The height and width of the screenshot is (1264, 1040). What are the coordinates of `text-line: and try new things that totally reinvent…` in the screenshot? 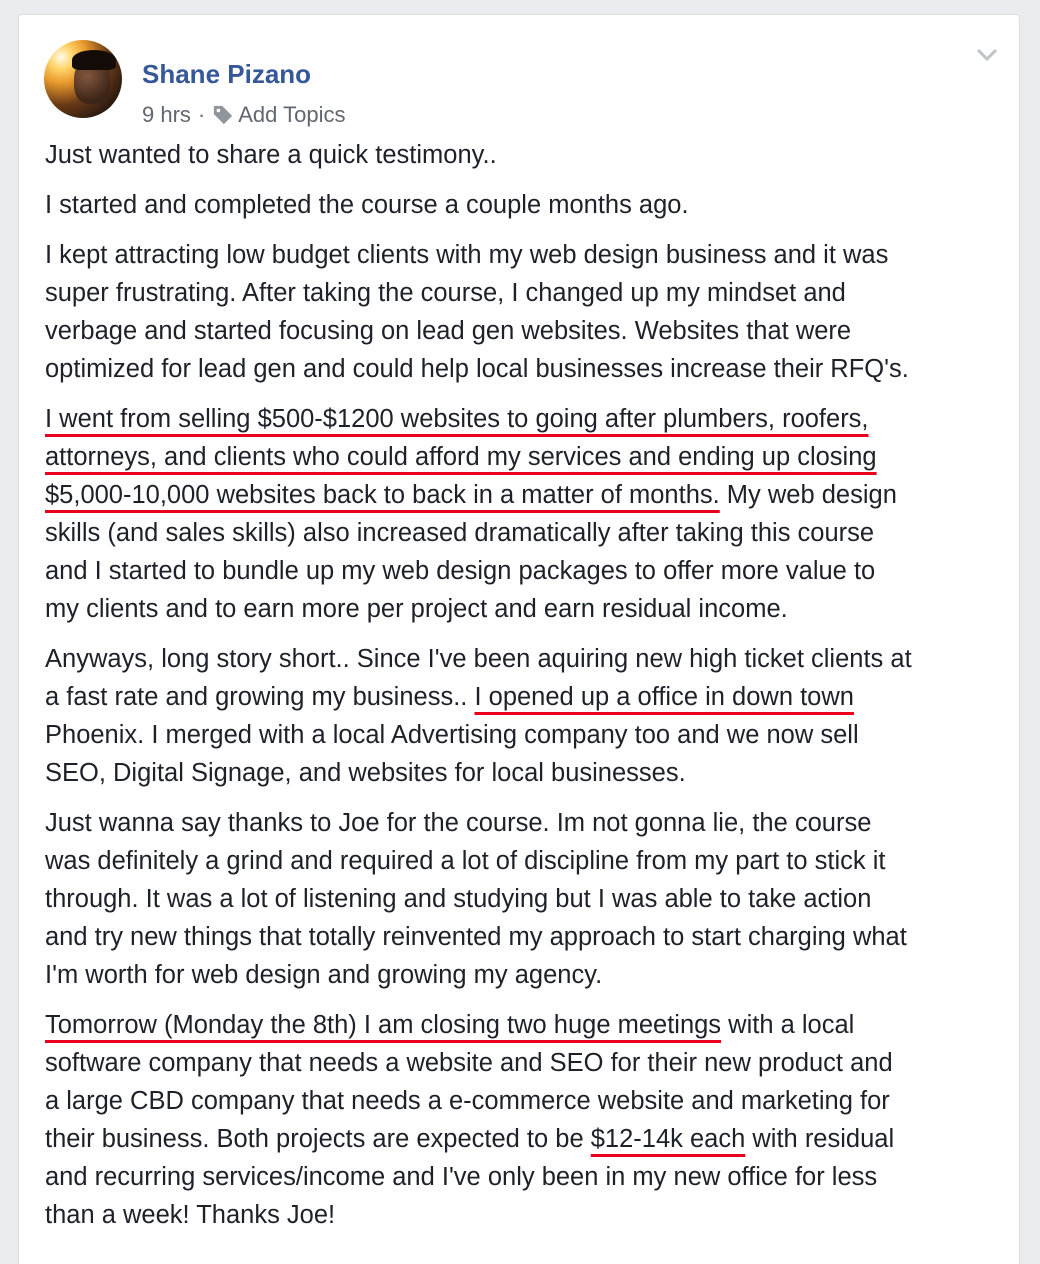 It's located at (476, 937).